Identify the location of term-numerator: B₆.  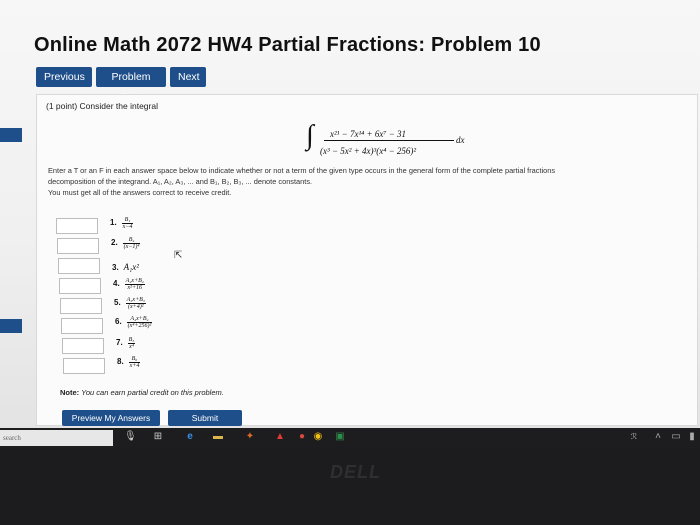
(134, 359).